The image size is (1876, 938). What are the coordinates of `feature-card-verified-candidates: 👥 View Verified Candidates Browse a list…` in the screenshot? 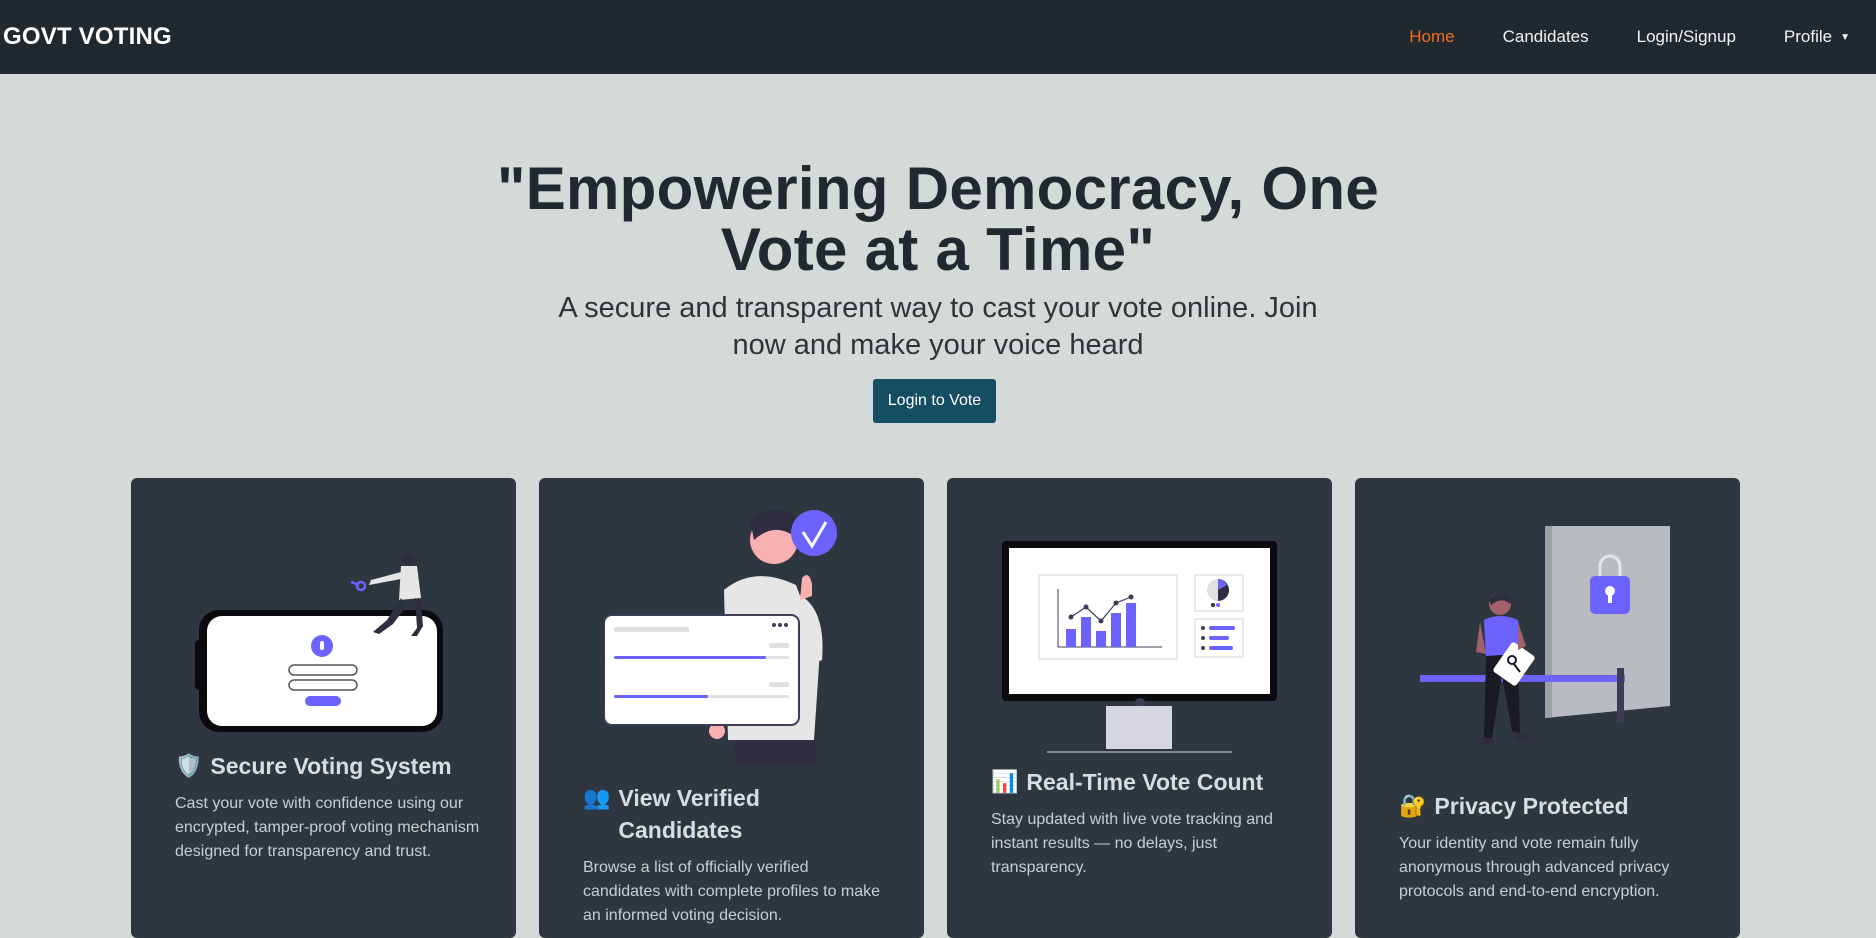 It's located at (731, 708).